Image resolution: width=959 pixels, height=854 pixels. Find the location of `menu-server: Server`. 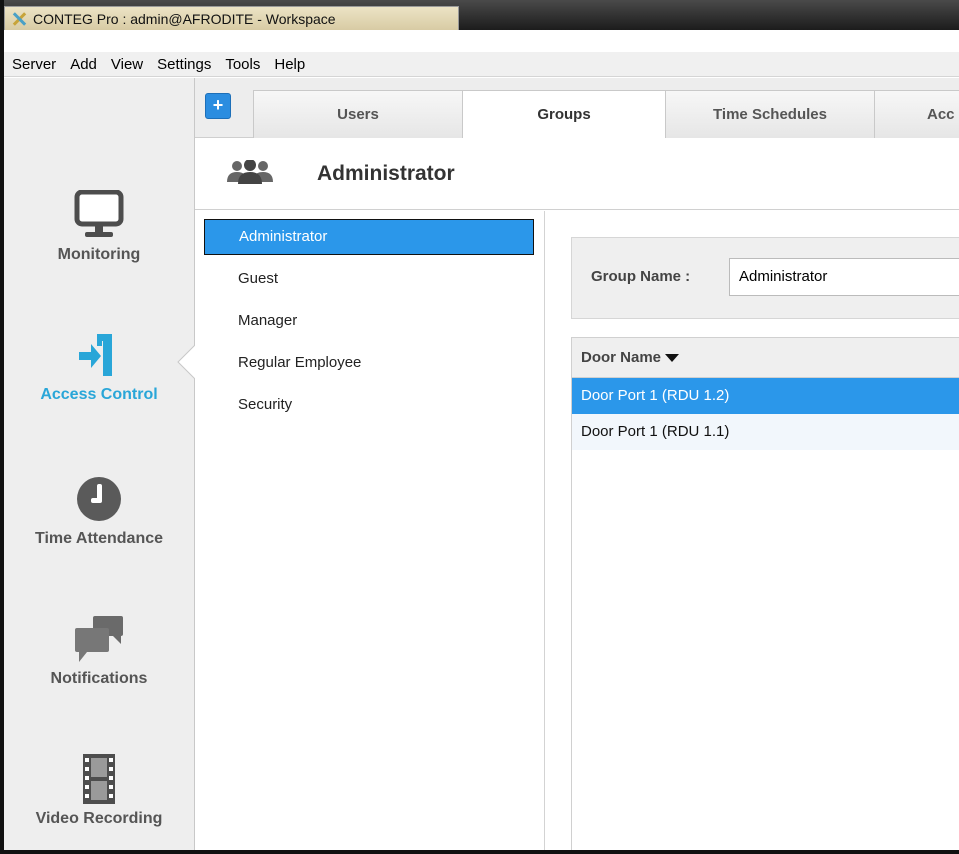

menu-server: Server is located at coordinates (34, 64).